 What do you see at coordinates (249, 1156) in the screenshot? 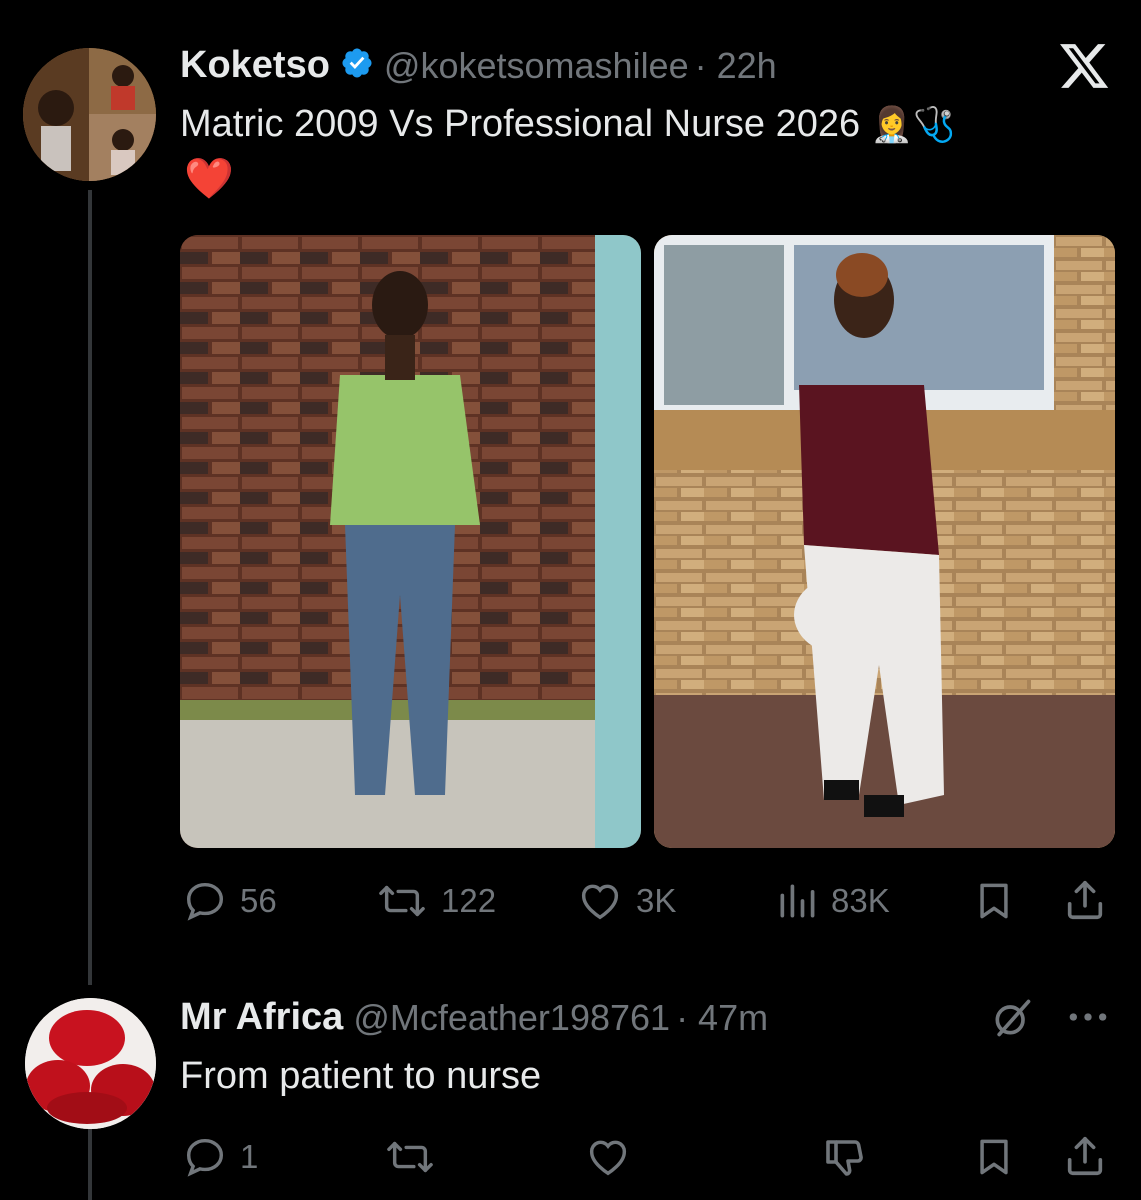
I see `reply-reply-count: 1` at bounding box center [249, 1156].